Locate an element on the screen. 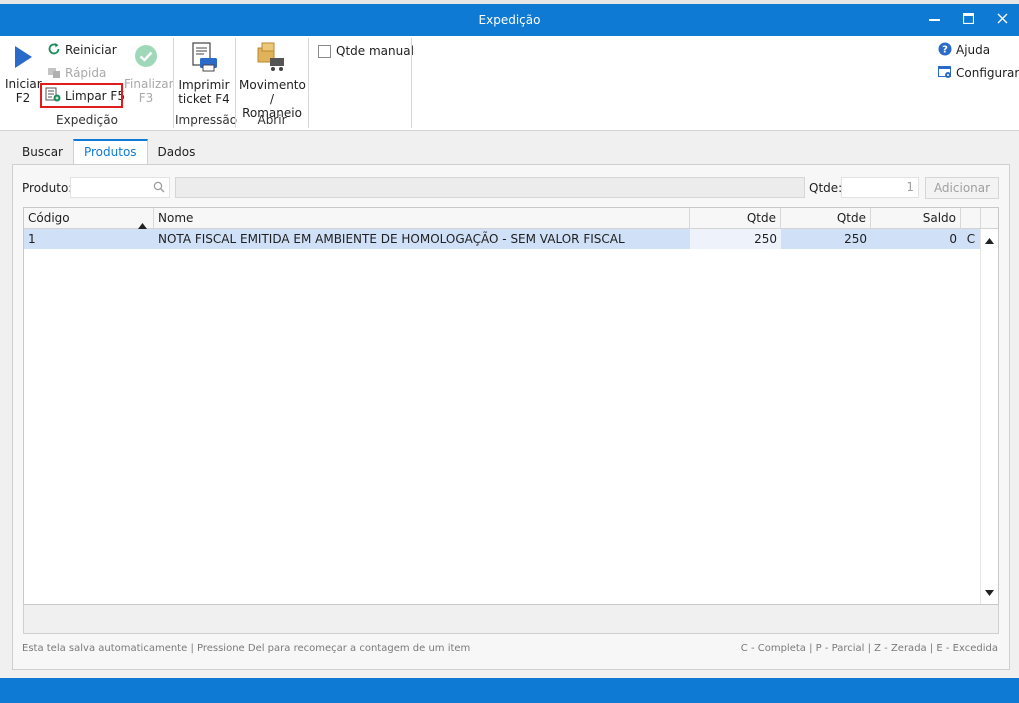 The width and height of the screenshot is (1019, 703). status-bar is located at coordinates (509, 690).